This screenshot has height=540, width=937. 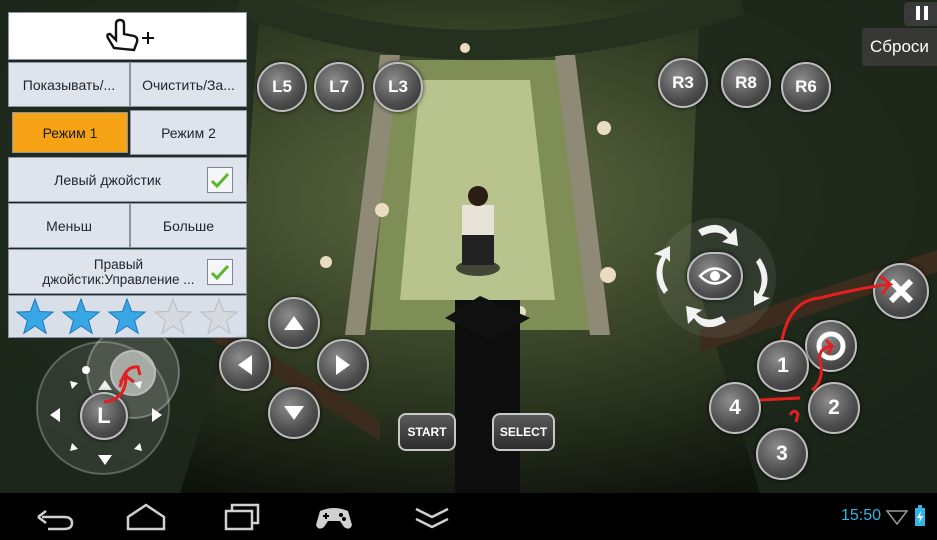 What do you see at coordinates (746, 83) in the screenshot?
I see `r8-button: R8` at bounding box center [746, 83].